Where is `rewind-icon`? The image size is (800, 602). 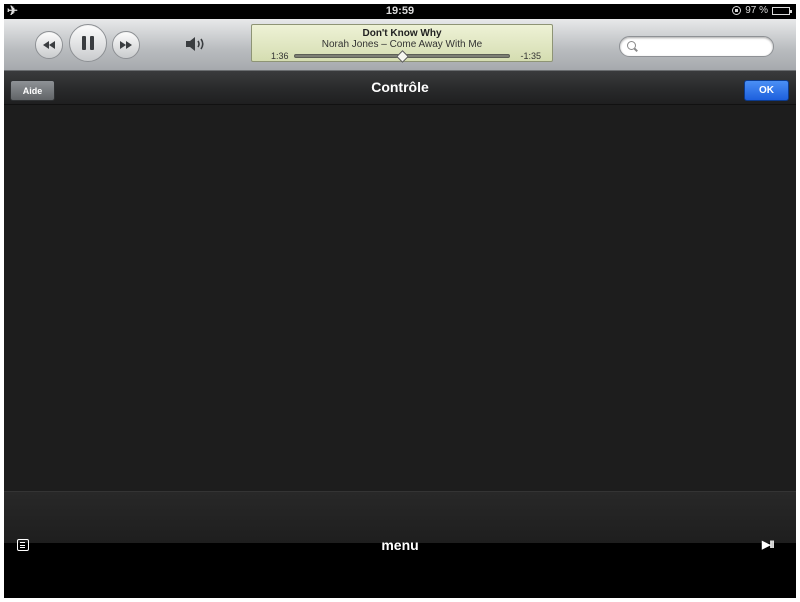
rewind-icon is located at coordinates (49, 45).